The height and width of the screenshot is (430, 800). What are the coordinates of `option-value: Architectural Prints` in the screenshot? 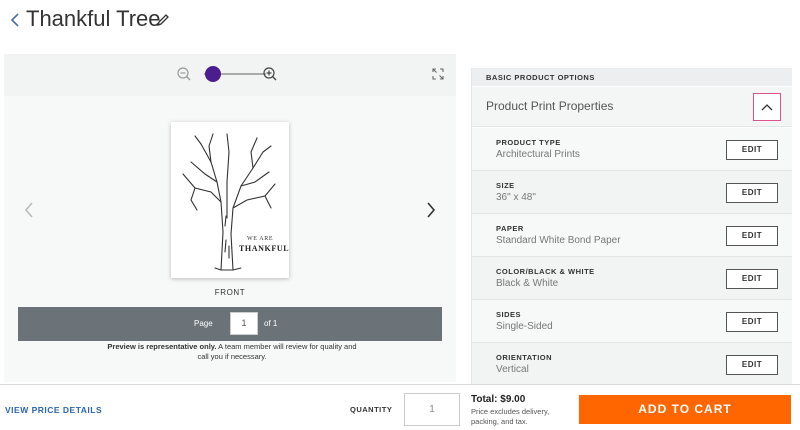 It's located at (538, 154).